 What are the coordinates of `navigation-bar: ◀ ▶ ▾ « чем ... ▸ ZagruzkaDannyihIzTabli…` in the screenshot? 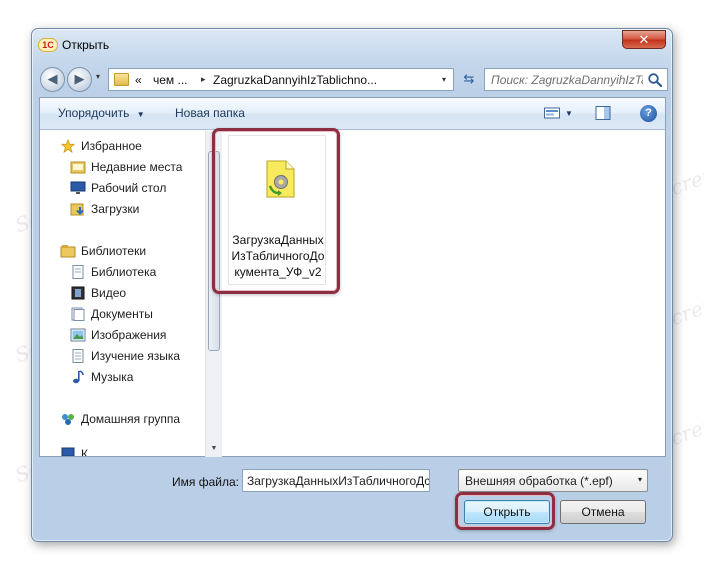 It's located at (353, 79).